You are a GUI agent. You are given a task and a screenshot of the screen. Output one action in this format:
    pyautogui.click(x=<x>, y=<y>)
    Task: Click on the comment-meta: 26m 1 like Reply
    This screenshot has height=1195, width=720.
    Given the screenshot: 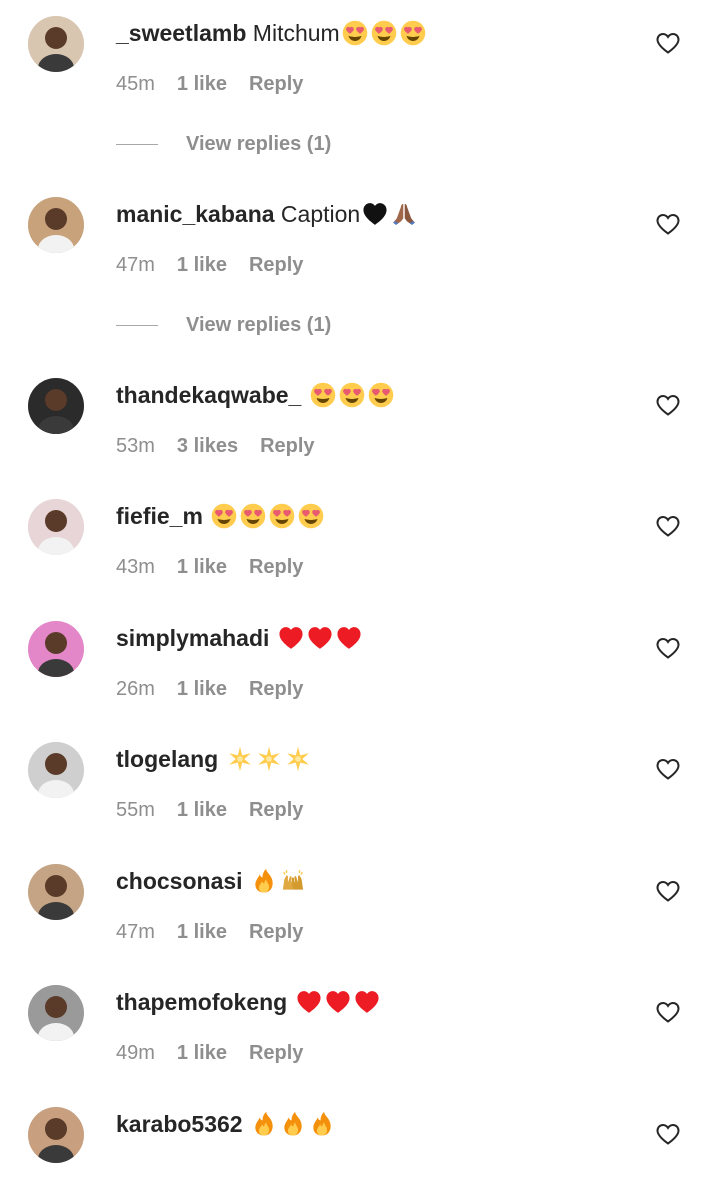 What is the action you would take?
    pyautogui.click(x=209, y=689)
    